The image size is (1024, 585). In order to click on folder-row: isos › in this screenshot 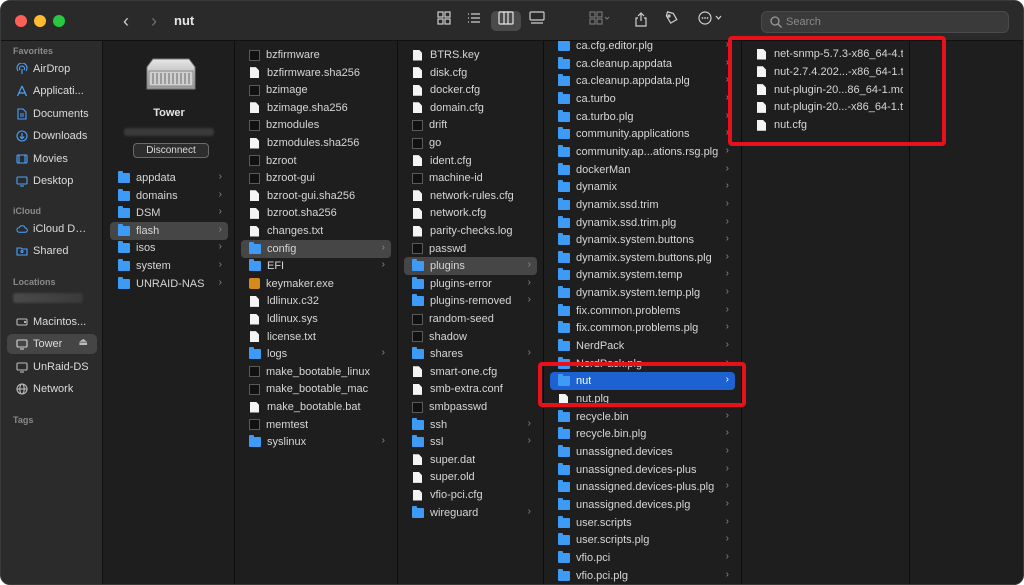, I will do `click(169, 248)`.